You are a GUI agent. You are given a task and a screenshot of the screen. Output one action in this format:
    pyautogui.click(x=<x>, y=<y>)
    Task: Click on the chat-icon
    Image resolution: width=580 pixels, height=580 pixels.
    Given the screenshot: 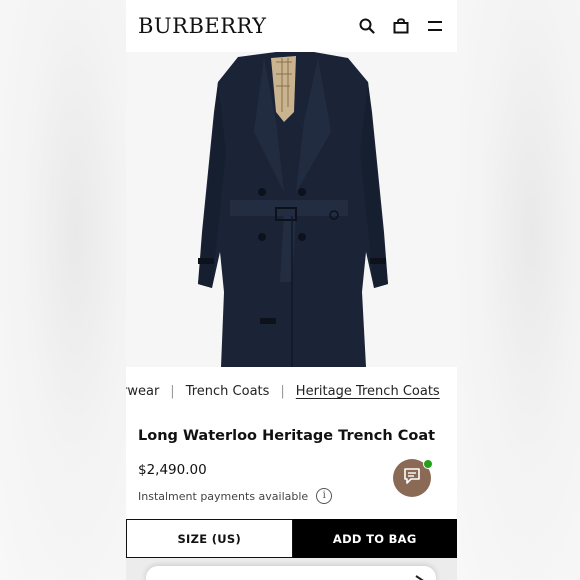 What is the action you would take?
    pyautogui.click(x=412, y=478)
    